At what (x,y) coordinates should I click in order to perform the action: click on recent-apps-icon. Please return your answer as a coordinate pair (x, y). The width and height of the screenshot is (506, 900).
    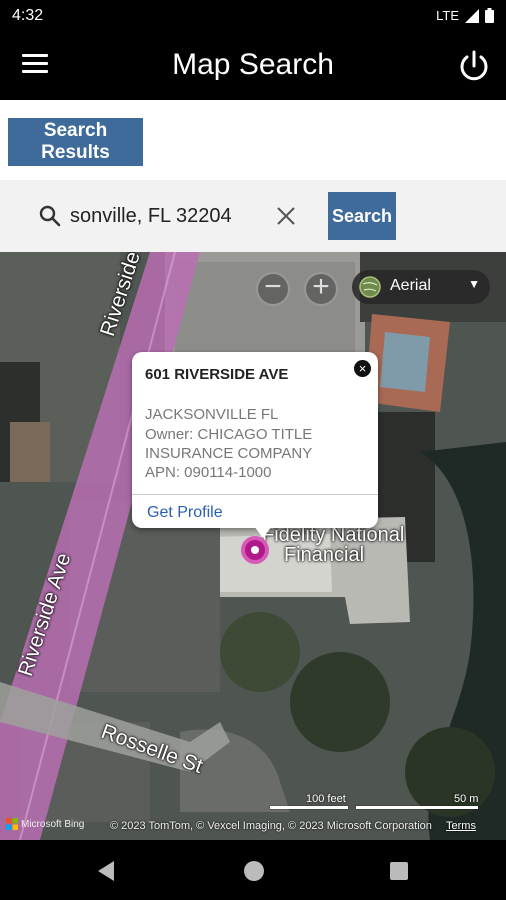
    Looking at the image, I should click on (399, 871).